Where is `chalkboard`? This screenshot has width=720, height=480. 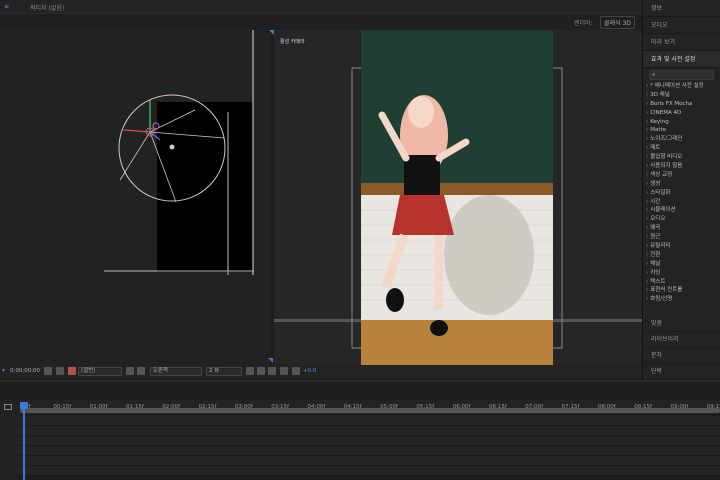 chalkboard is located at coordinates (457, 107).